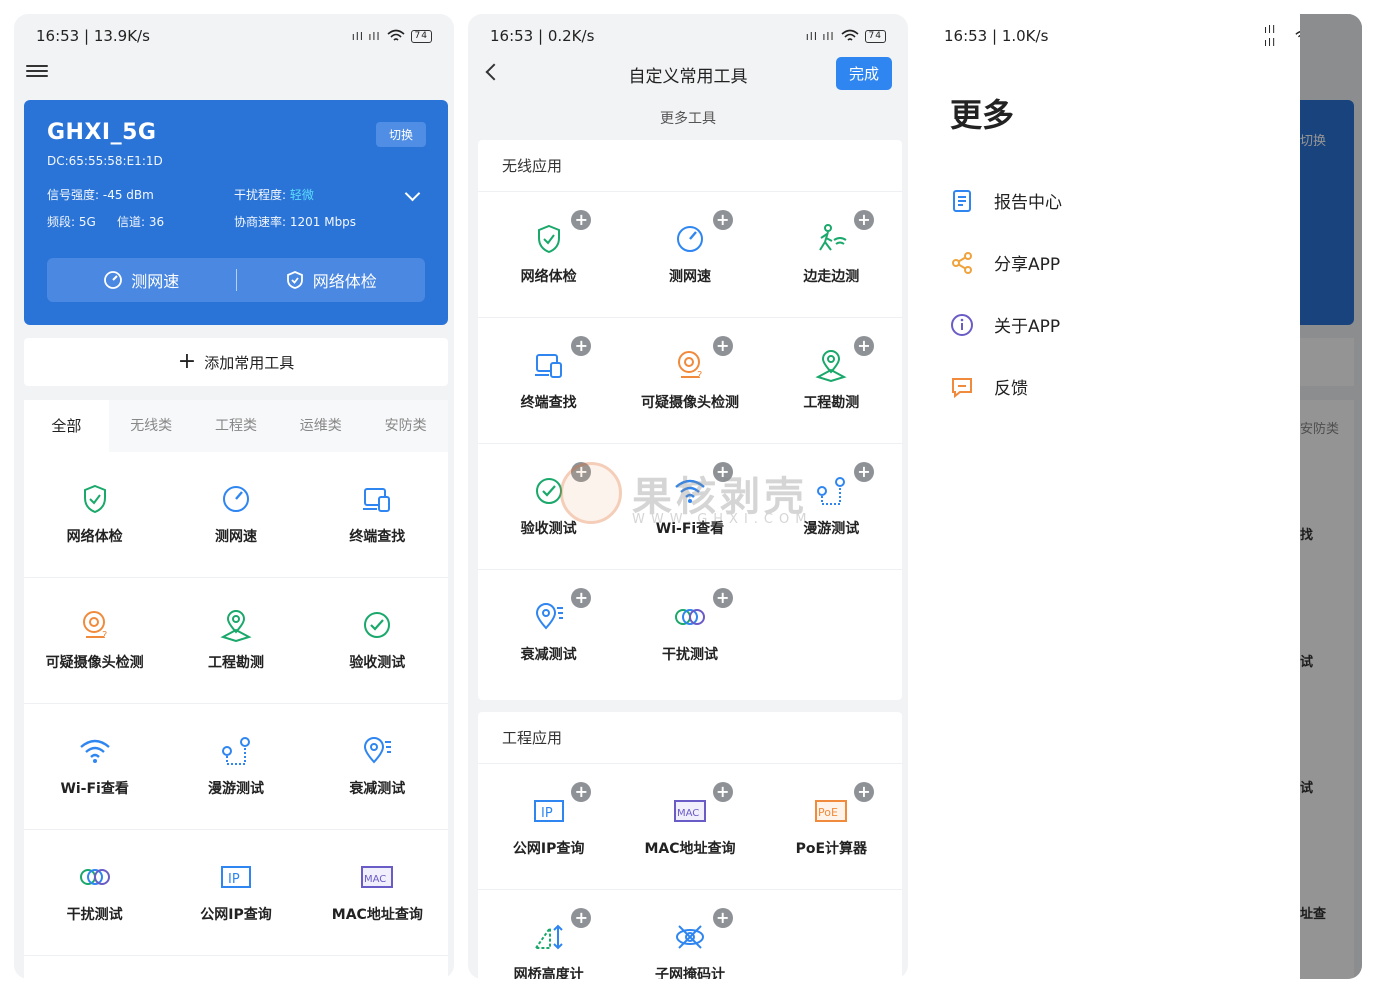 The image size is (1378, 992). What do you see at coordinates (377, 641) in the screenshot?
I see `tool-acceptance-test: 验收测试` at bounding box center [377, 641].